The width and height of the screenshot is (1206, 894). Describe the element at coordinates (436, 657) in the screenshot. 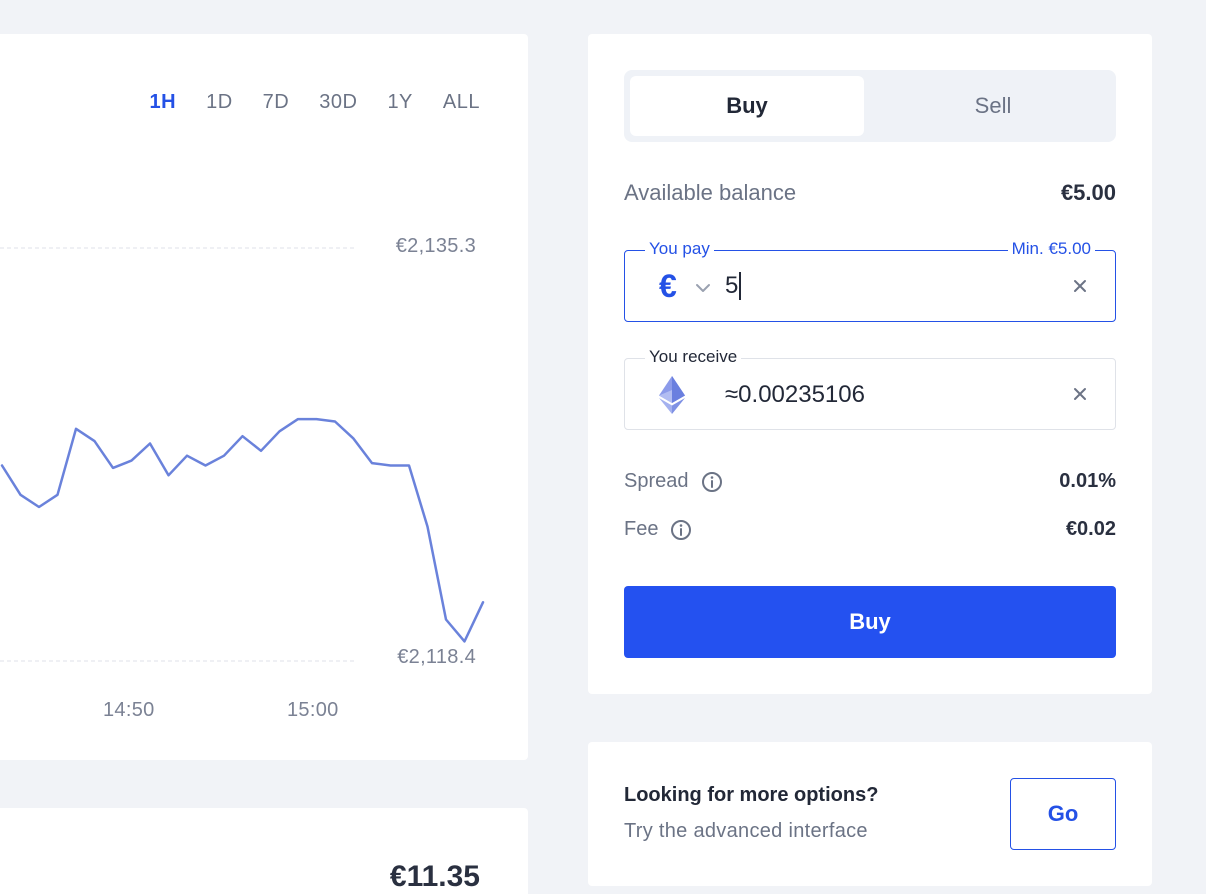

I see `price-low-label: €2,118.4` at that location.